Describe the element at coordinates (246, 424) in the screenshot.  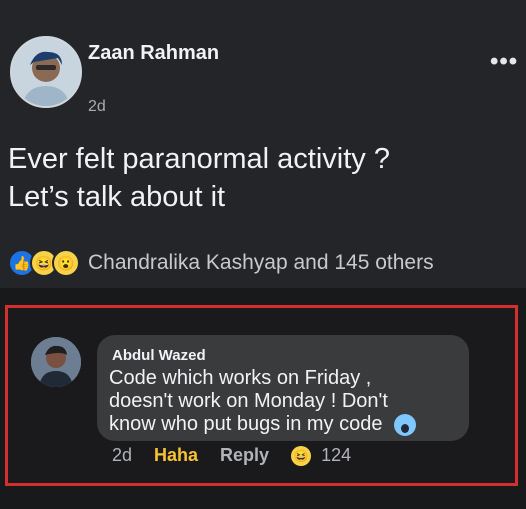
I see `comment-text-segment: know who put bugs in my code` at that location.